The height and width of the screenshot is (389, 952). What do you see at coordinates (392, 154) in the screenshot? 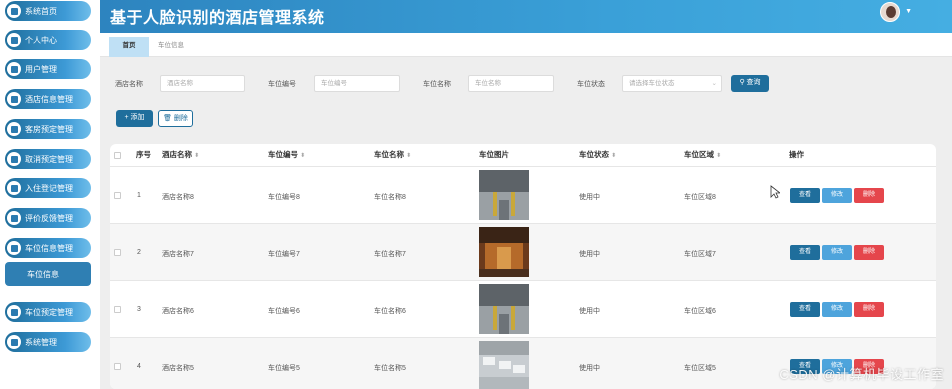
I see `col-header-name: 车位名称 ⬍` at bounding box center [392, 154].